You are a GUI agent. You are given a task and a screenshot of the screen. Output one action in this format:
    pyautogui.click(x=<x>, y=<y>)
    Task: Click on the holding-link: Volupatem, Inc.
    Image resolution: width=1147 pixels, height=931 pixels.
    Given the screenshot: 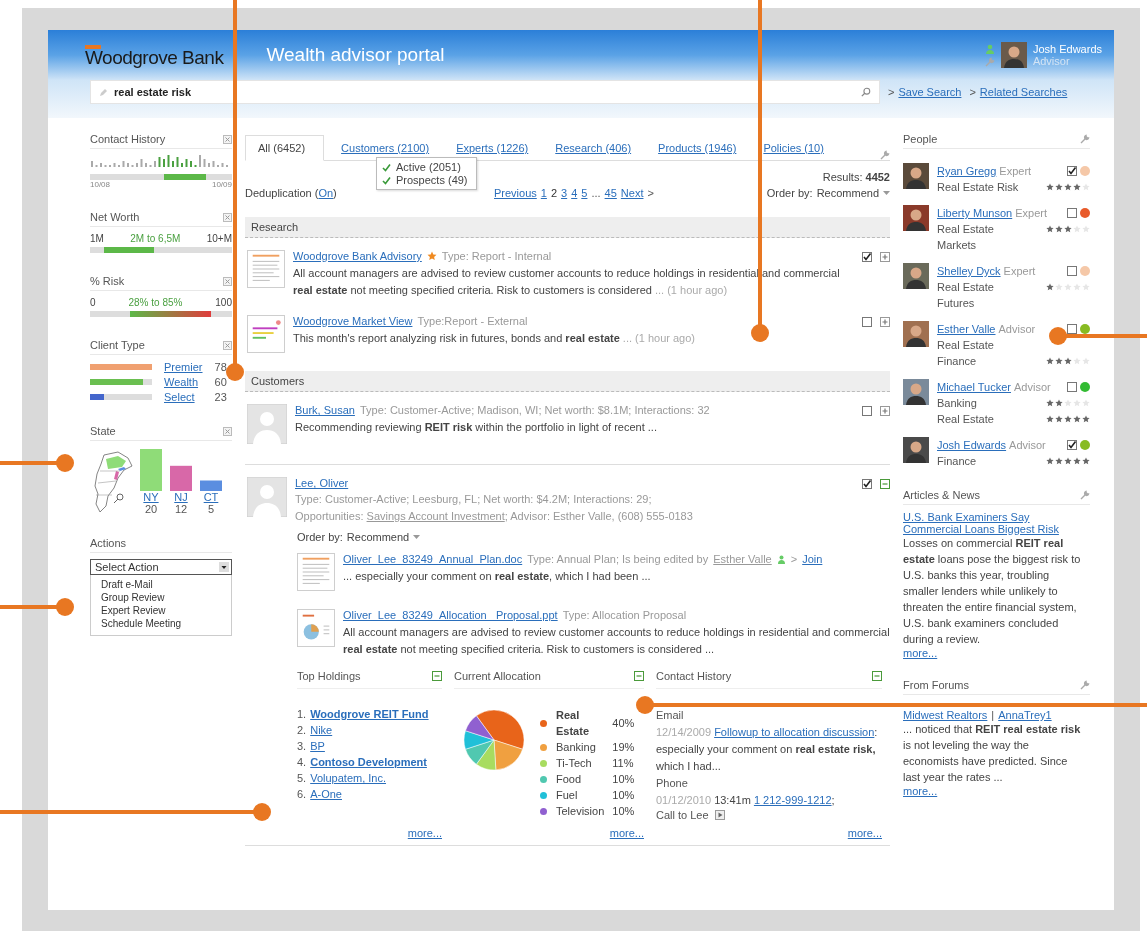 What is the action you would take?
    pyautogui.click(x=348, y=778)
    